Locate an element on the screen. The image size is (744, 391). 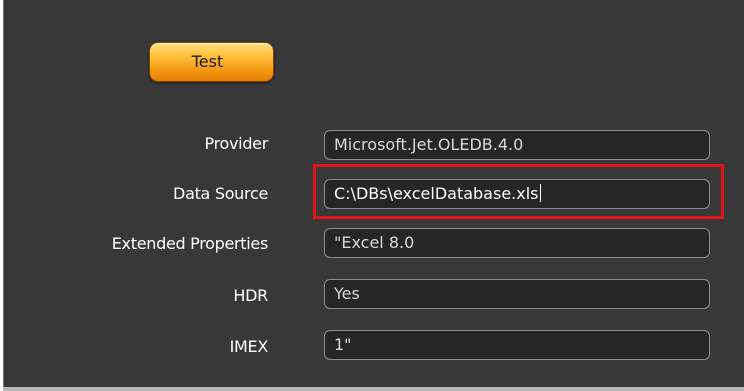
data-source-input: C:\DBs\excelDatabase.xls is located at coordinates (517, 194).